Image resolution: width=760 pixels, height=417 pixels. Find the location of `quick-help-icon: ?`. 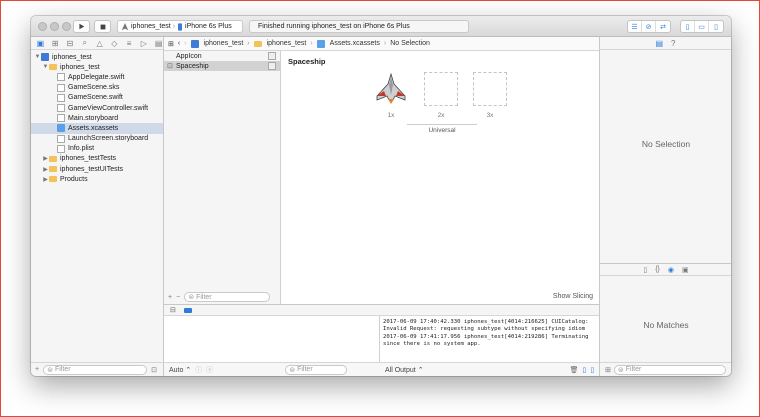

quick-help-icon: ? is located at coordinates (673, 43).